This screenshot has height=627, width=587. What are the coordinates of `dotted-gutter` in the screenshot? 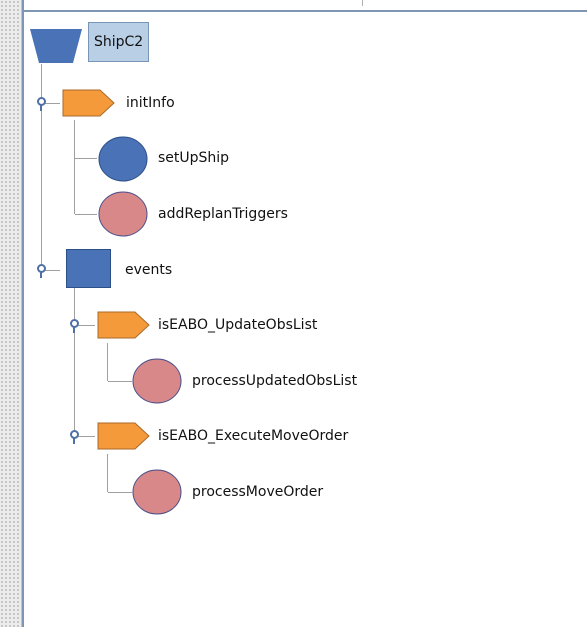 It's located at (11, 313).